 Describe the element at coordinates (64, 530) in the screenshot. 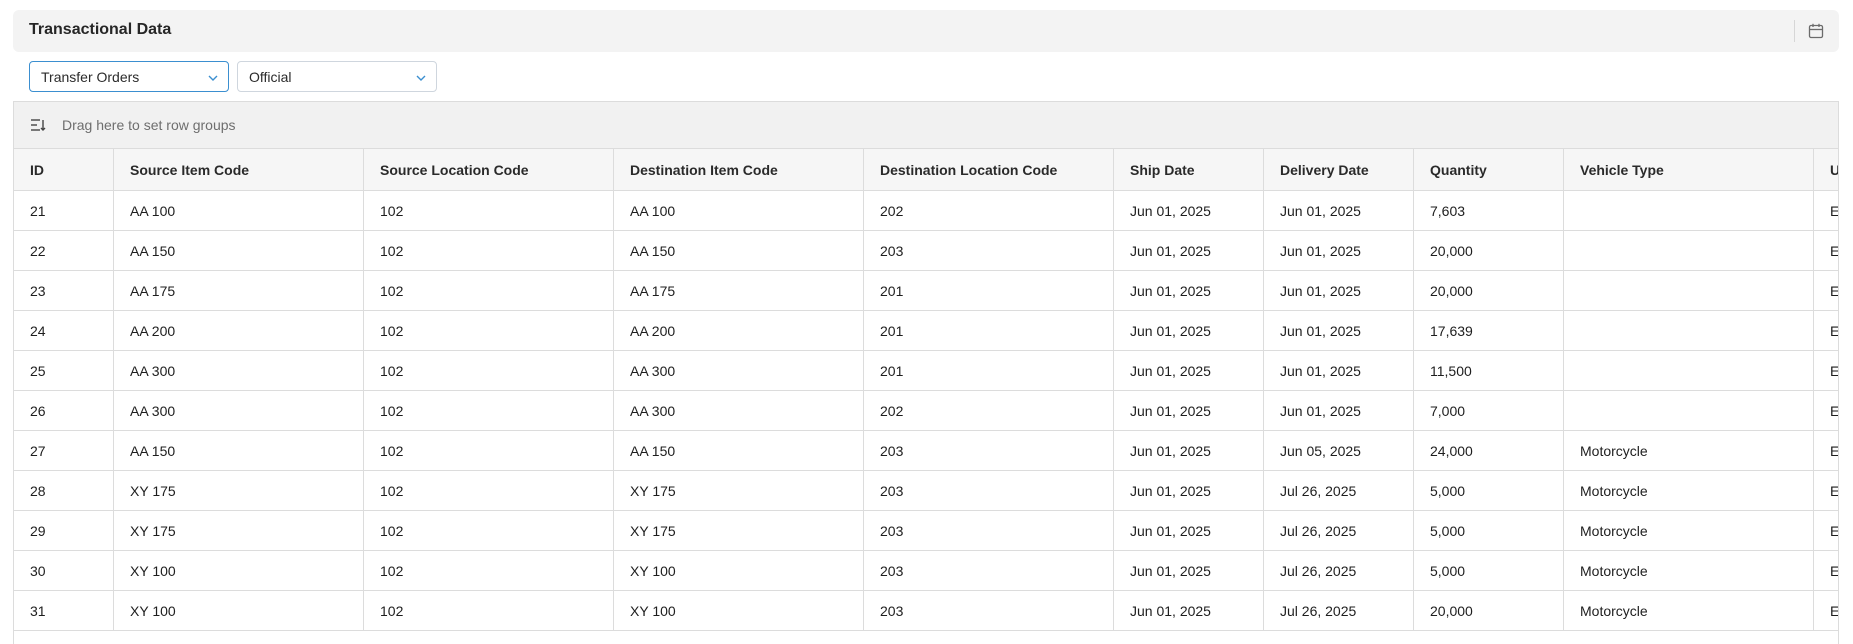

I see `cell-id: 29` at that location.